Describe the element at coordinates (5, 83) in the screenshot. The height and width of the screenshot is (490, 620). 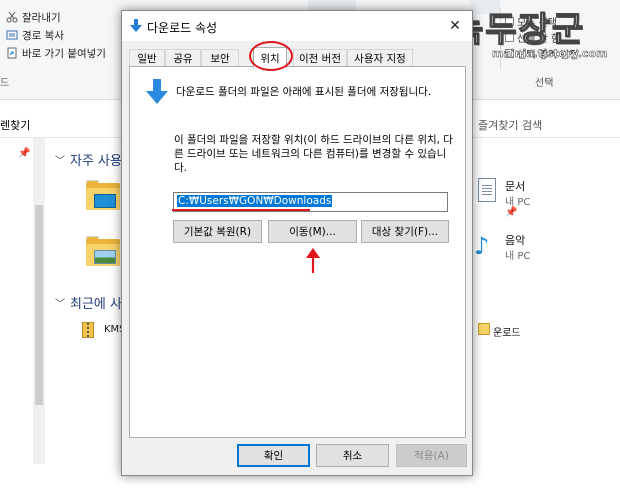
I see `ribbon-group-label: 드` at that location.